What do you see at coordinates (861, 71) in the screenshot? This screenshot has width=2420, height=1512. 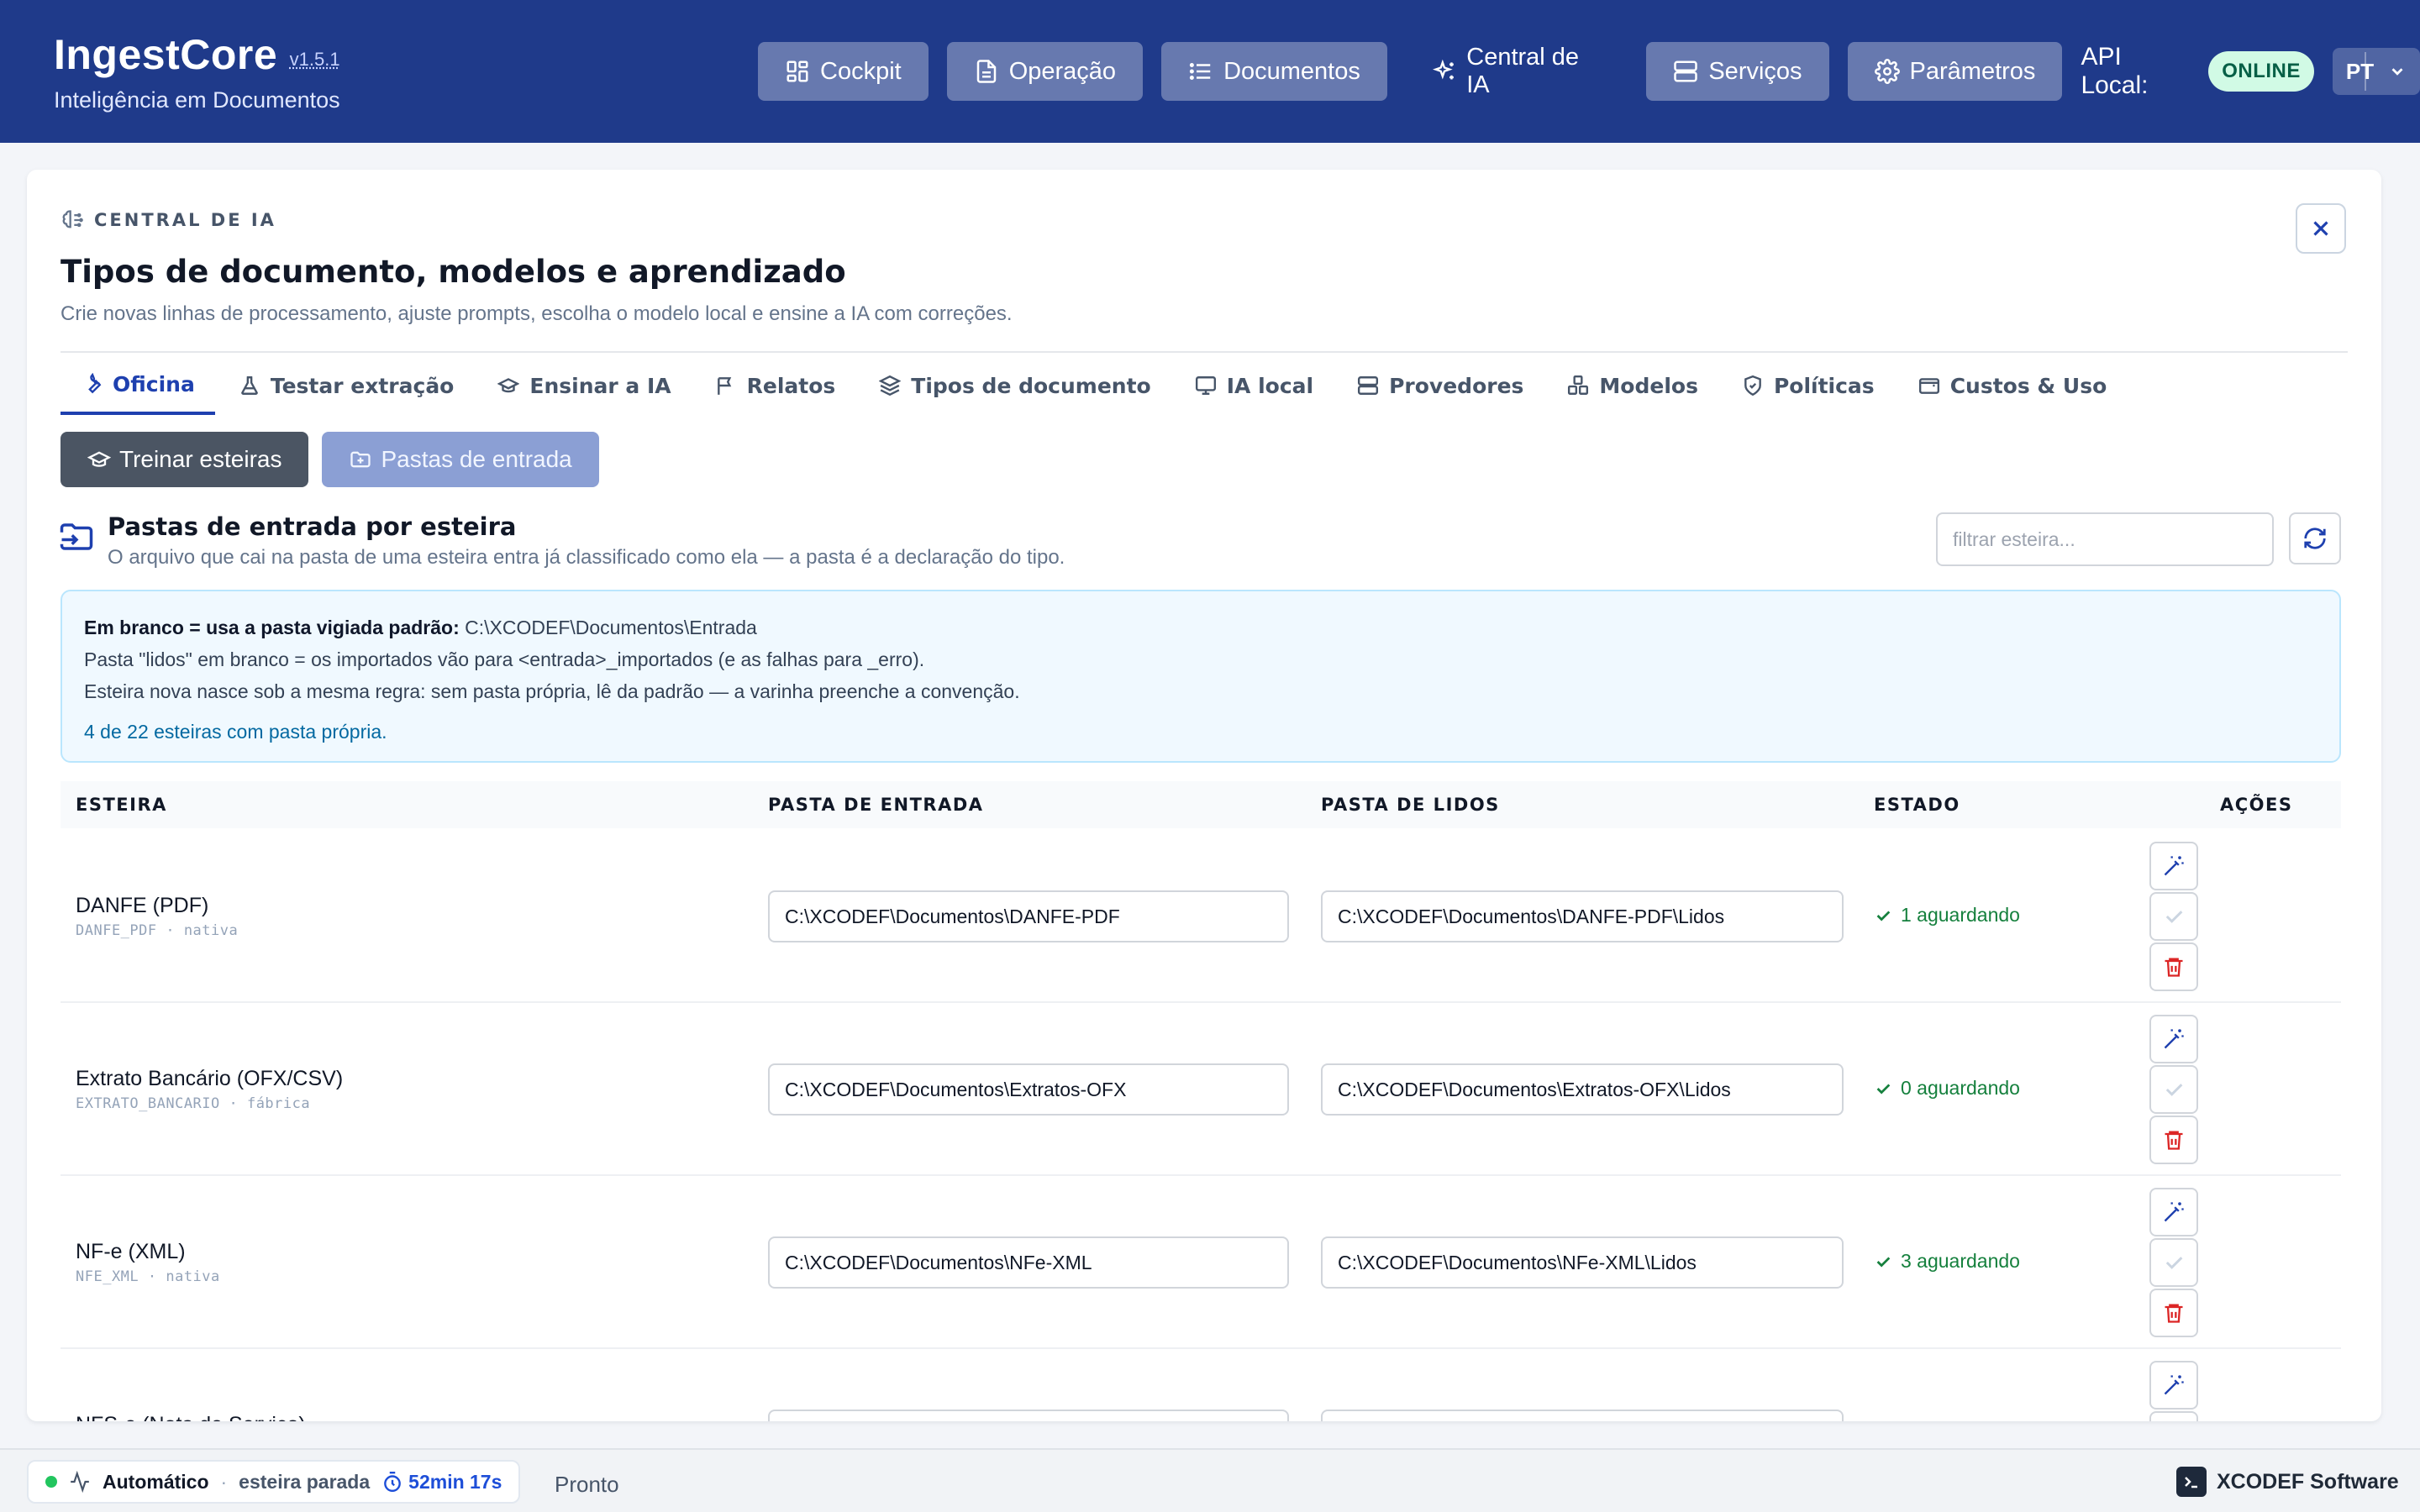 I see `nav-cockpit-label: Cockpit` at bounding box center [861, 71].